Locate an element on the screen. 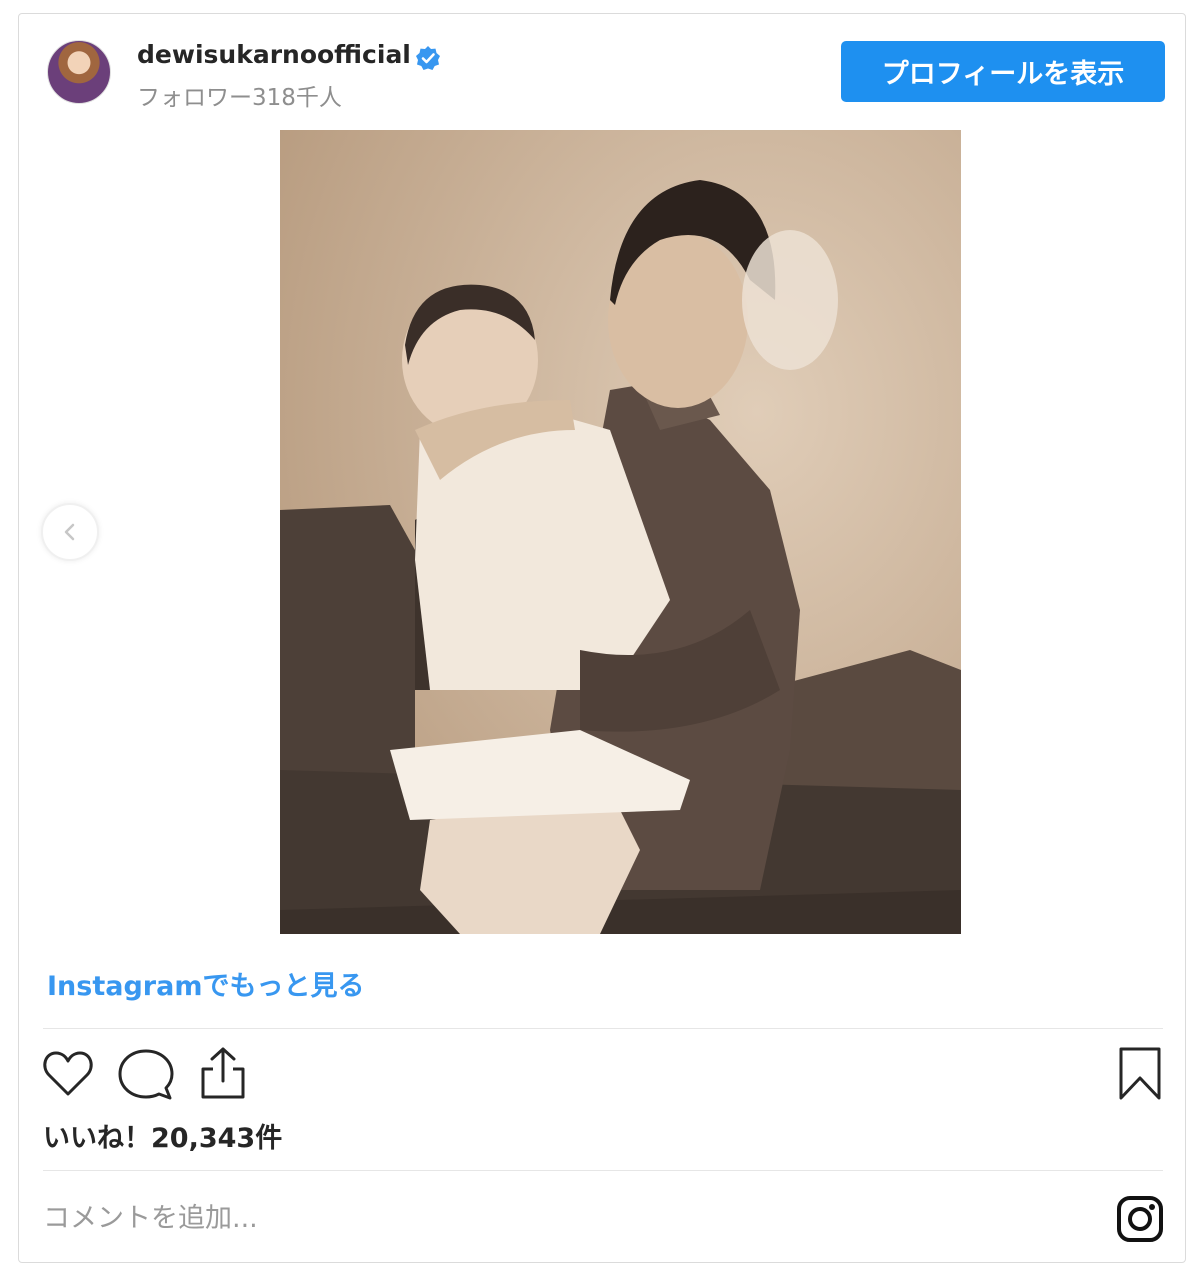  comment-icon is located at coordinates (146, 1075).